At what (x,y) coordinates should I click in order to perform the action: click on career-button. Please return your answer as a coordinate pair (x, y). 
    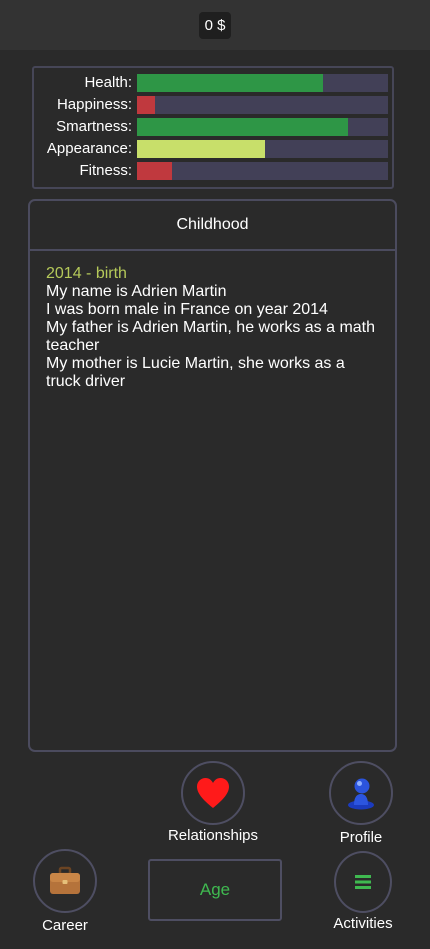
    Looking at the image, I should click on (65, 881).